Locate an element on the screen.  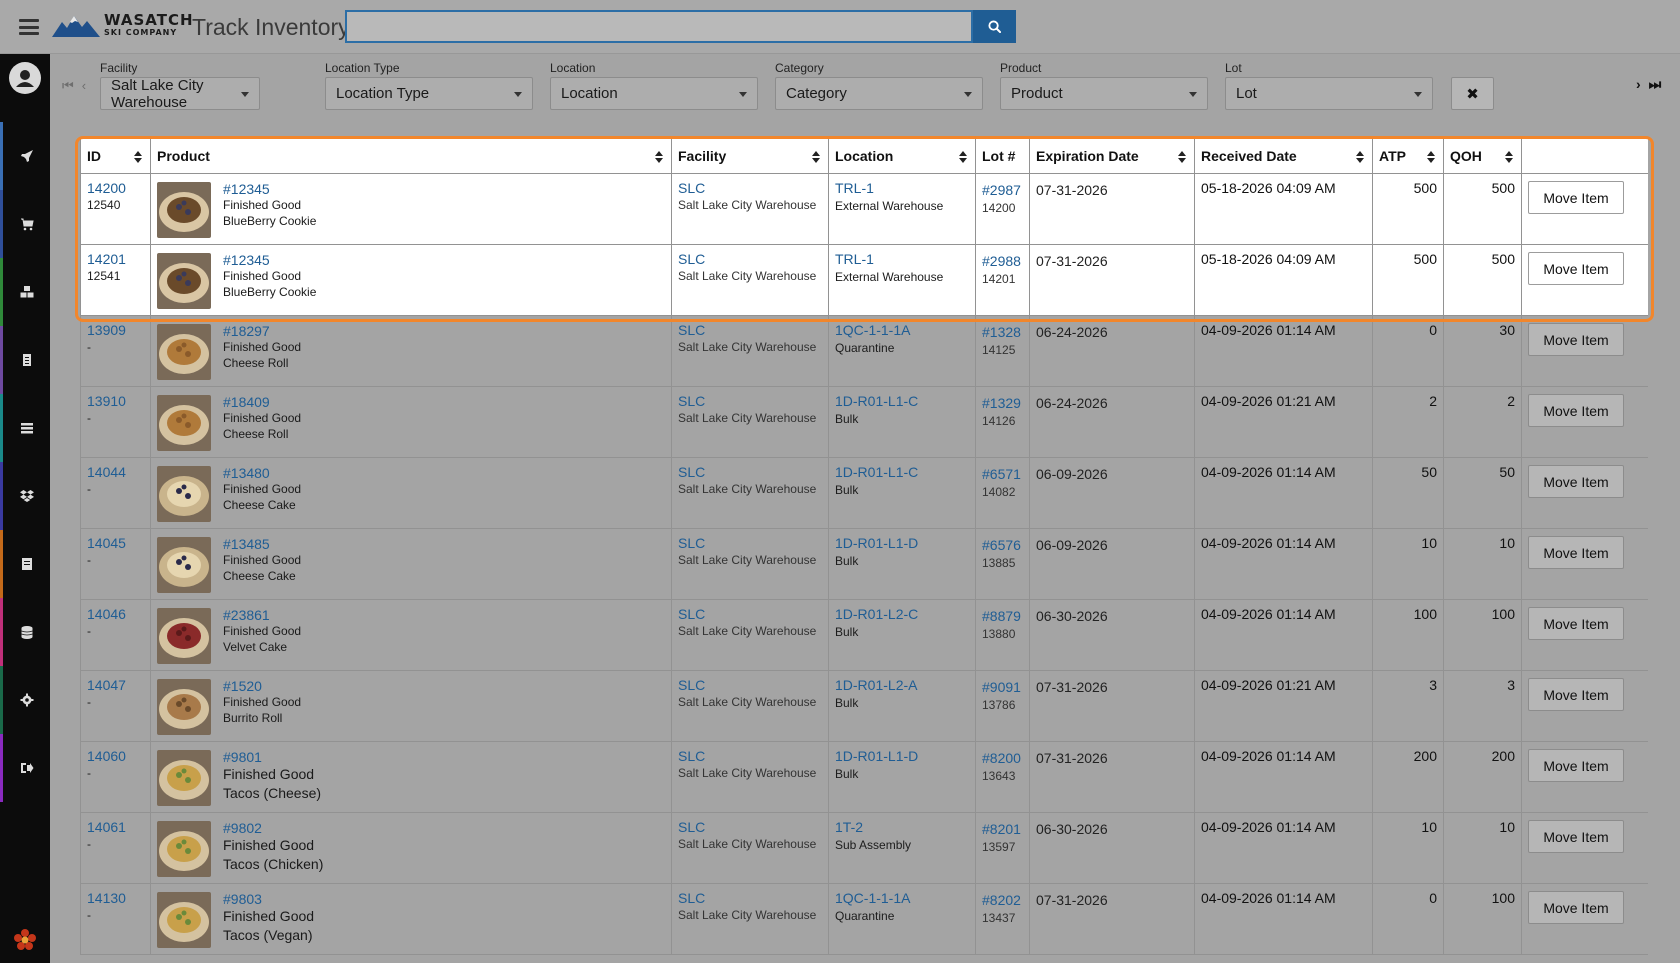
lot-link: #2988 is located at coordinates (1002, 261).